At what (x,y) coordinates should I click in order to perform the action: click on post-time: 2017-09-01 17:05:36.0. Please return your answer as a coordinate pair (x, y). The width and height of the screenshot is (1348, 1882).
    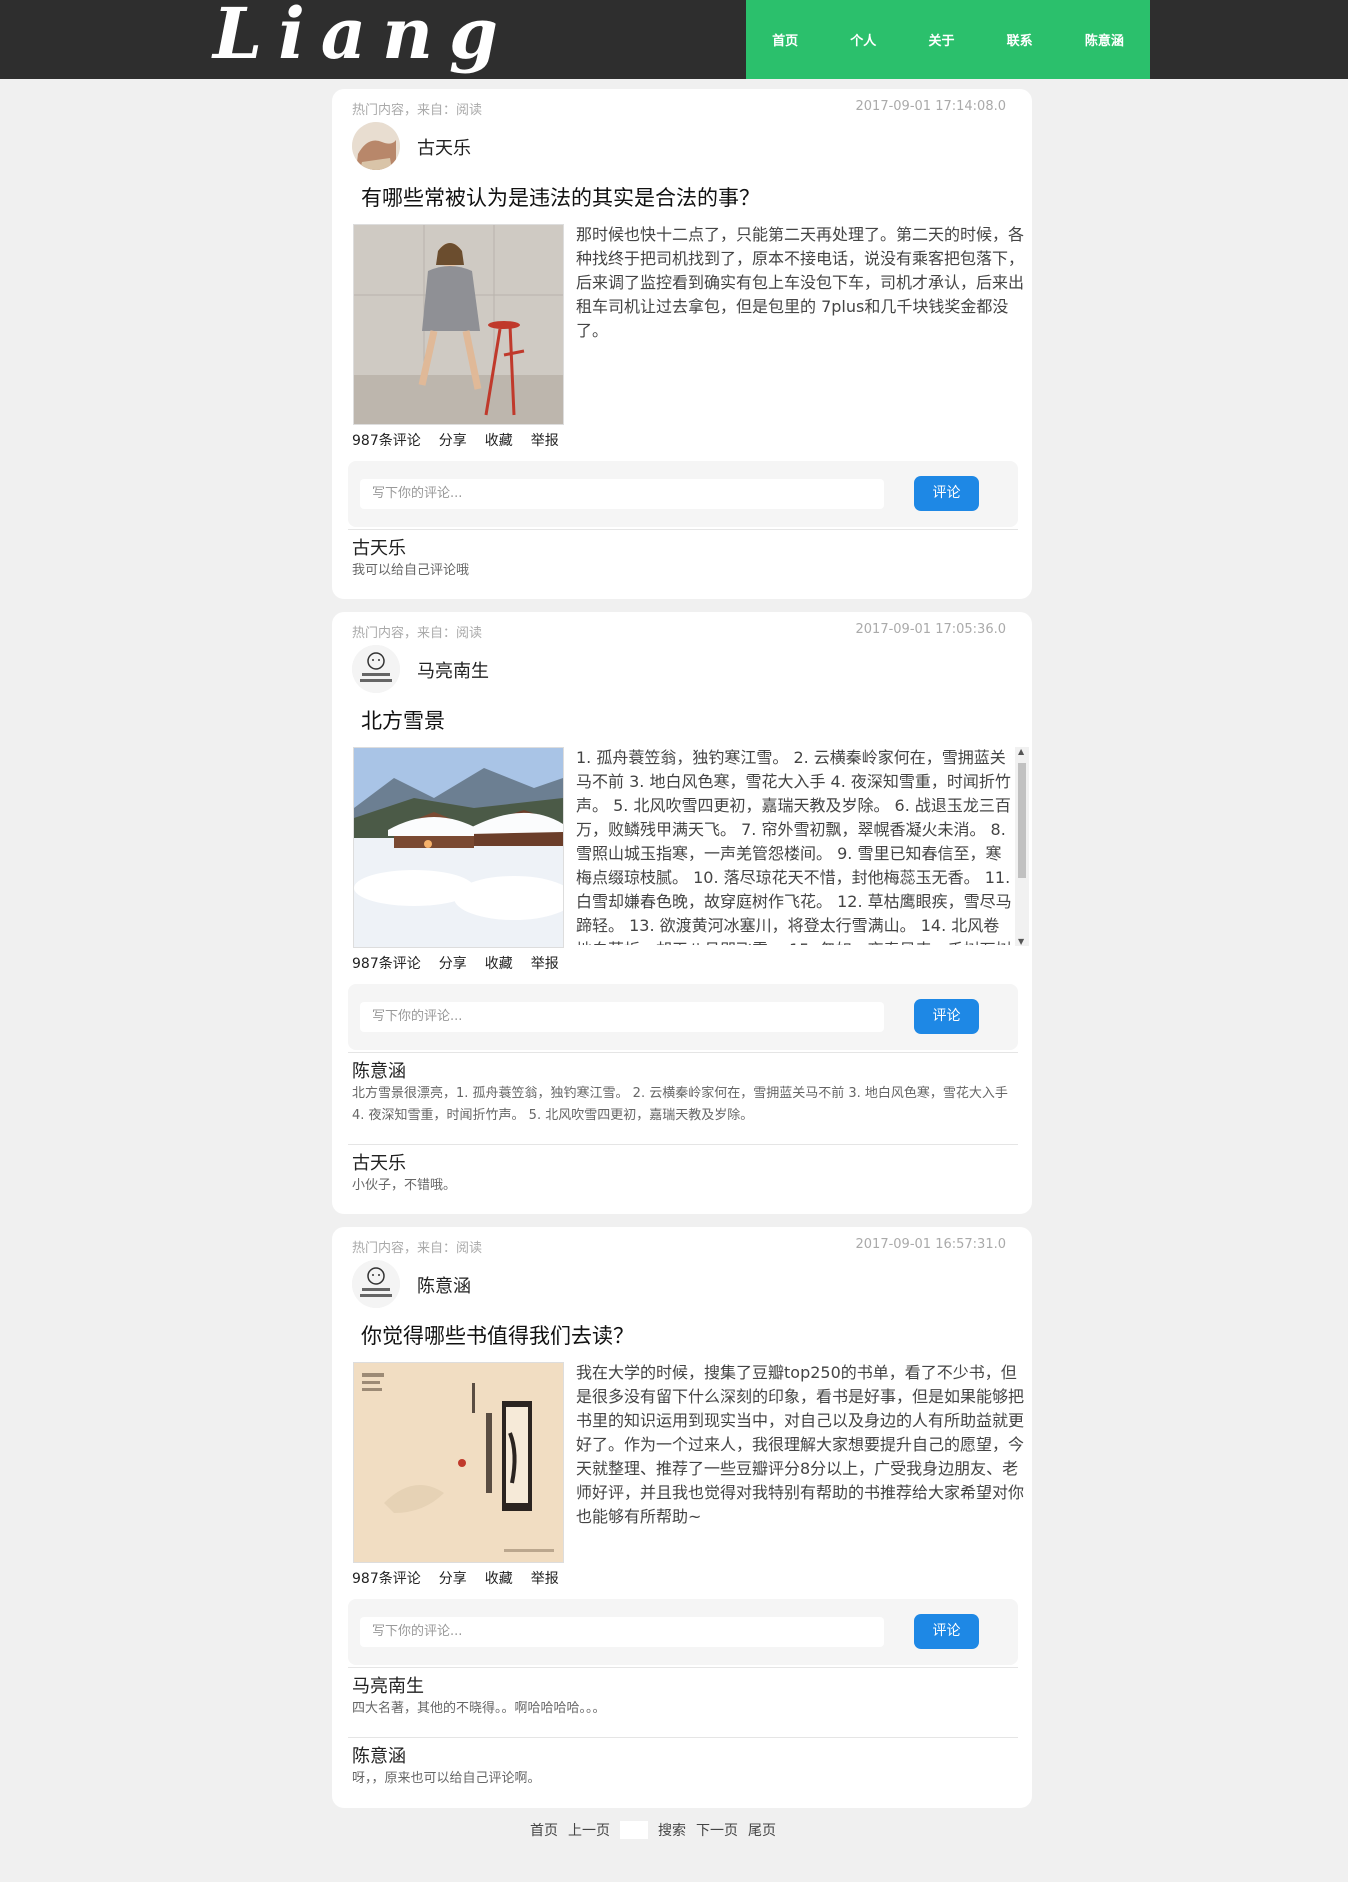
    Looking at the image, I should click on (930, 629).